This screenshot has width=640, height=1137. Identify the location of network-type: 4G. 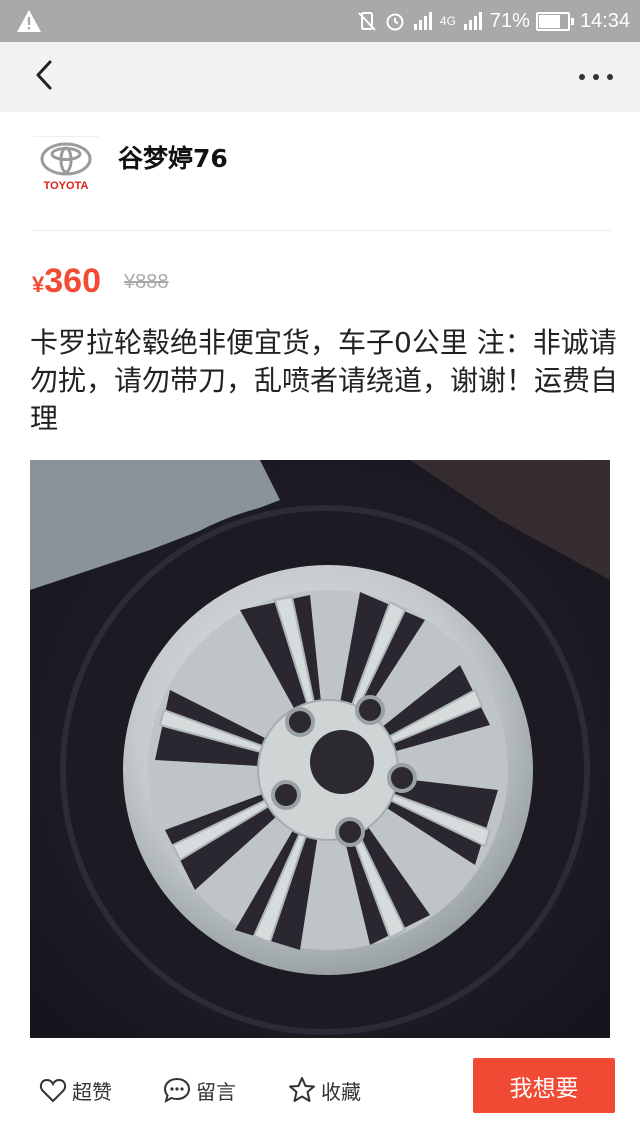
(447, 21).